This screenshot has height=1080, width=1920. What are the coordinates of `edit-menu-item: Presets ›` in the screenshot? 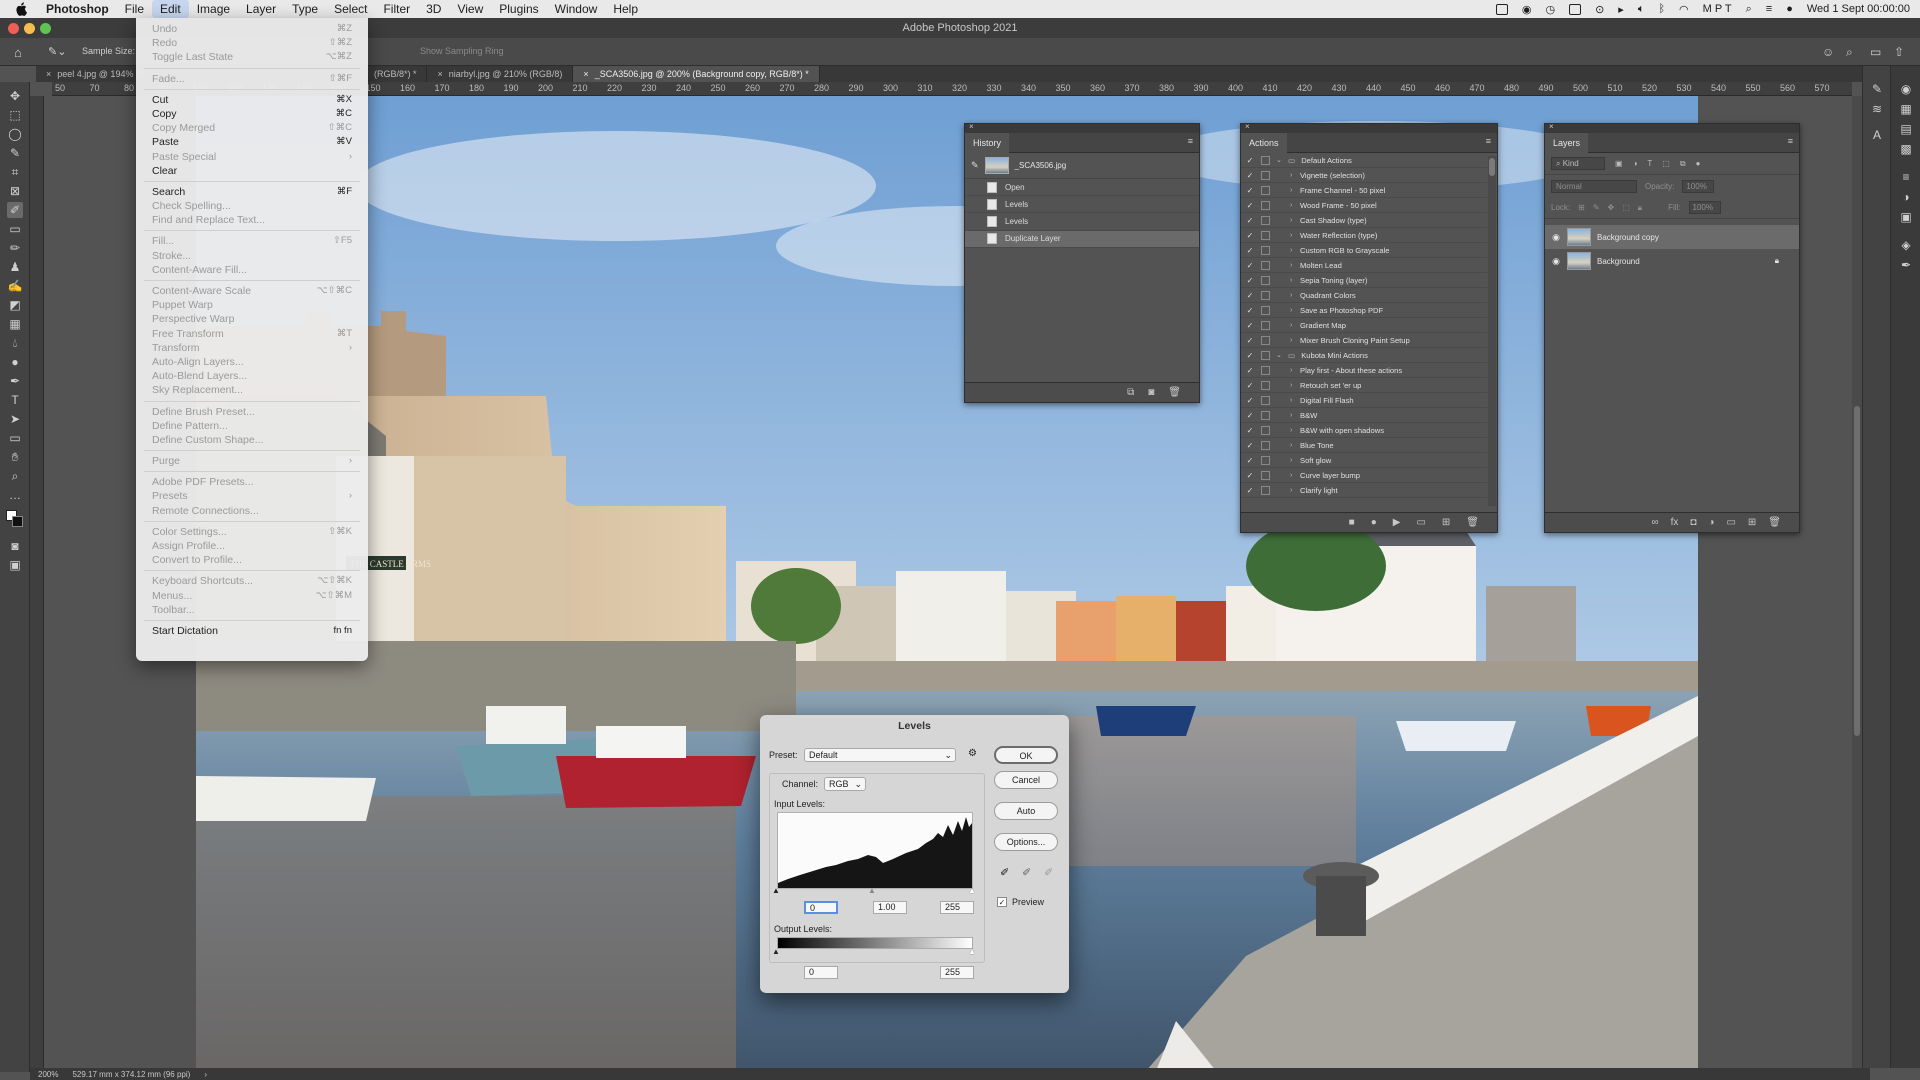 It's located at (252, 496).